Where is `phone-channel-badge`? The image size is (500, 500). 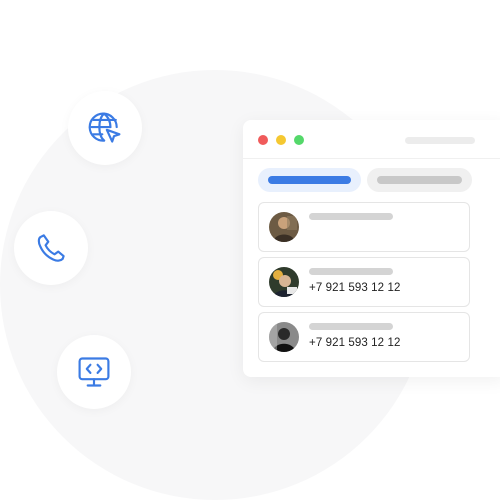
phone-channel-badge is located at coordinates (51, 248).